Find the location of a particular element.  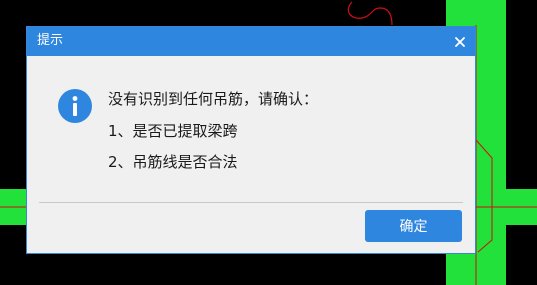

close-button is located at coordinates (460, 41).